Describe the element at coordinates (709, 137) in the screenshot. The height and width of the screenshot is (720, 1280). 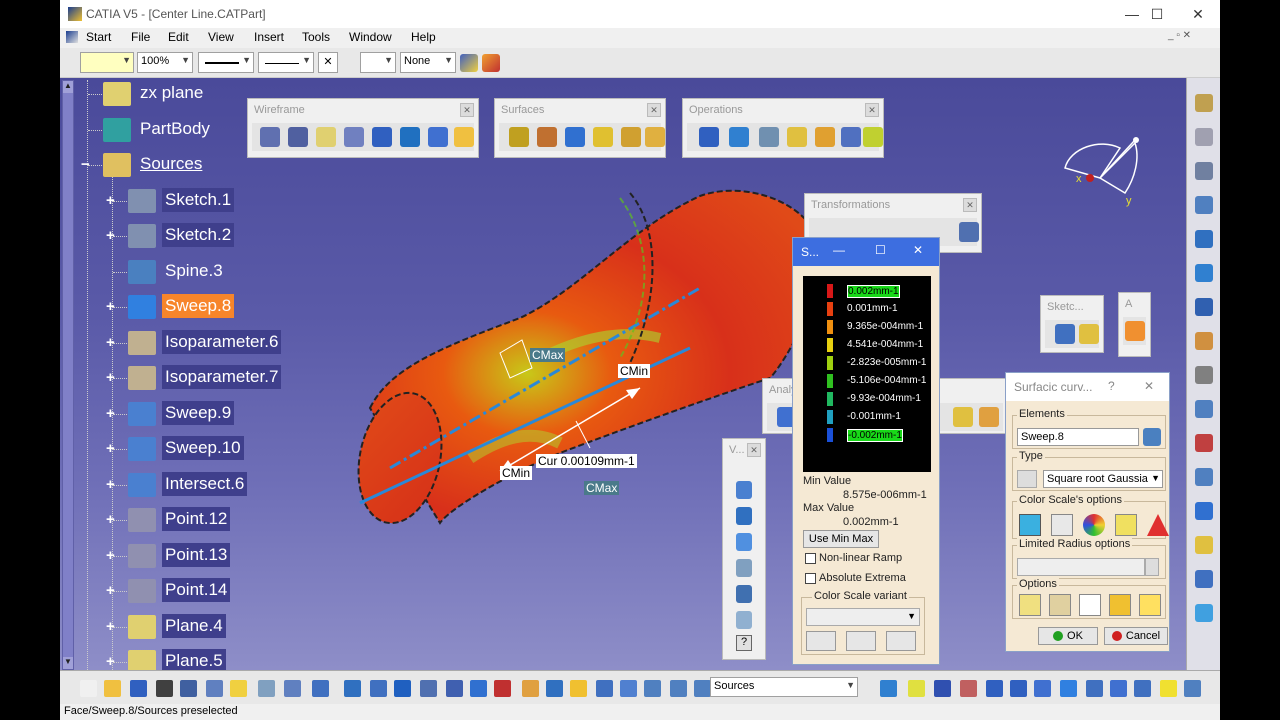
I see `join-icon` at that location.